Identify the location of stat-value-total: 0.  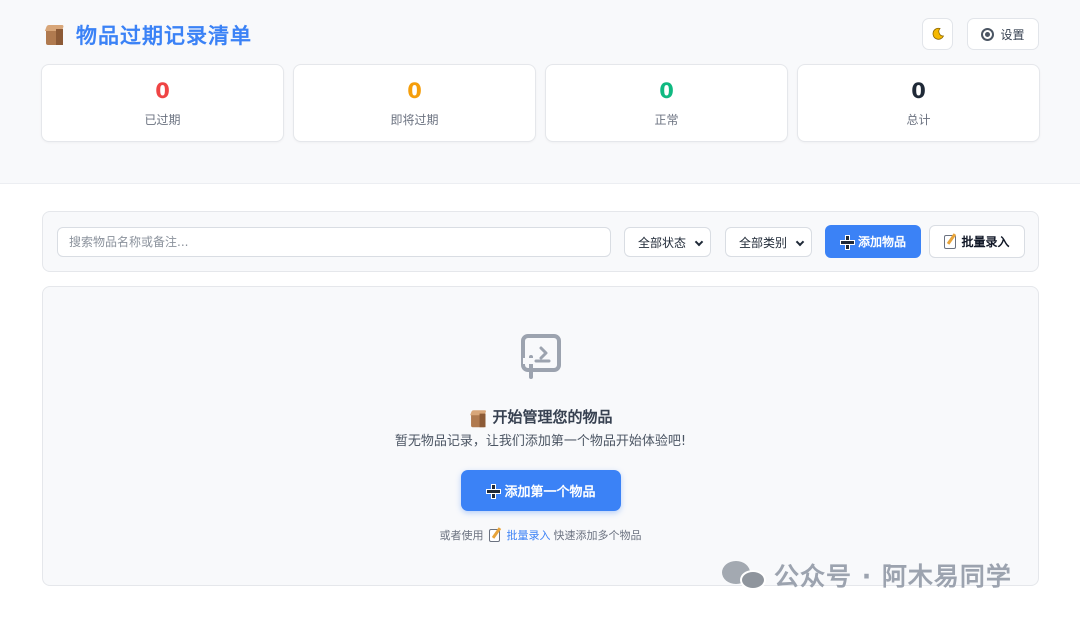
(918, 91).